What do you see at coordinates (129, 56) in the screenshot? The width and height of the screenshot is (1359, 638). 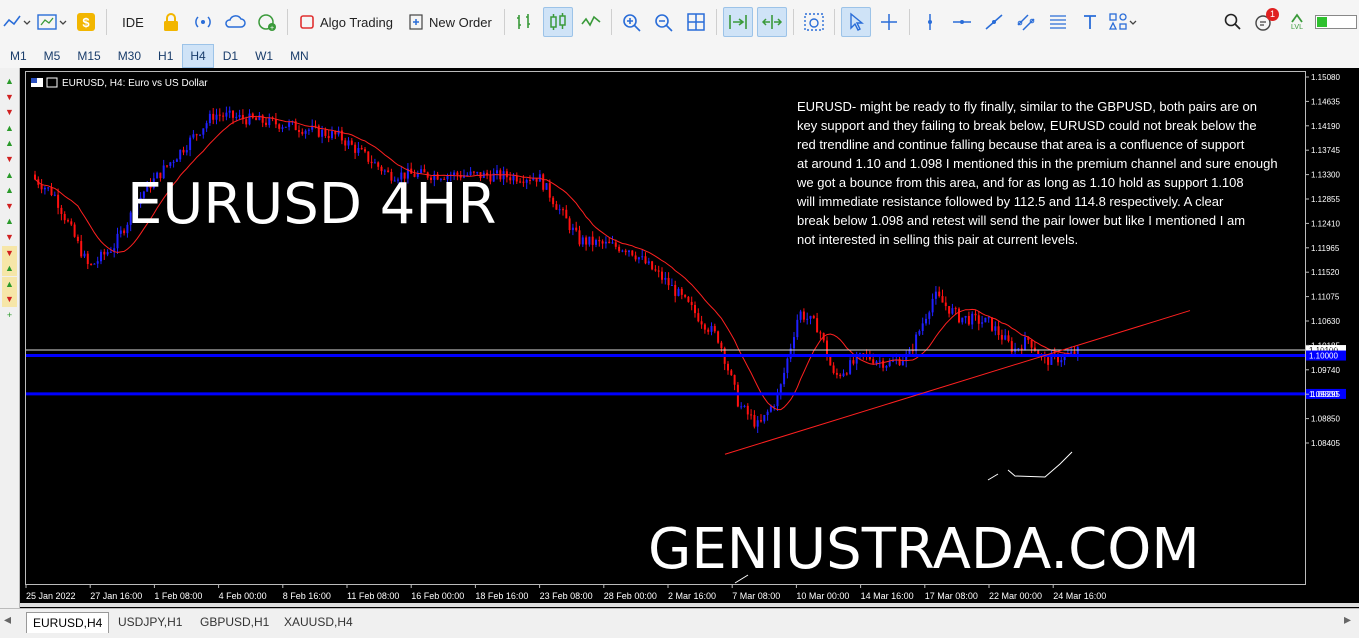 I see `timeframe-m30: M30` at bounding box center [129, 56].